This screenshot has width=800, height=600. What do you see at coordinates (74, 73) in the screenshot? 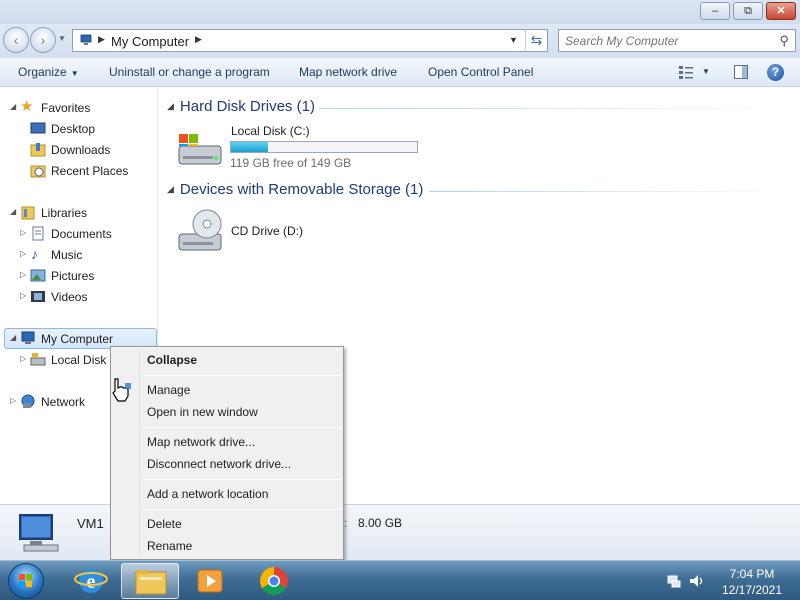
I see `chevron-down-icon: ▼` at bounding box center [74, 73].